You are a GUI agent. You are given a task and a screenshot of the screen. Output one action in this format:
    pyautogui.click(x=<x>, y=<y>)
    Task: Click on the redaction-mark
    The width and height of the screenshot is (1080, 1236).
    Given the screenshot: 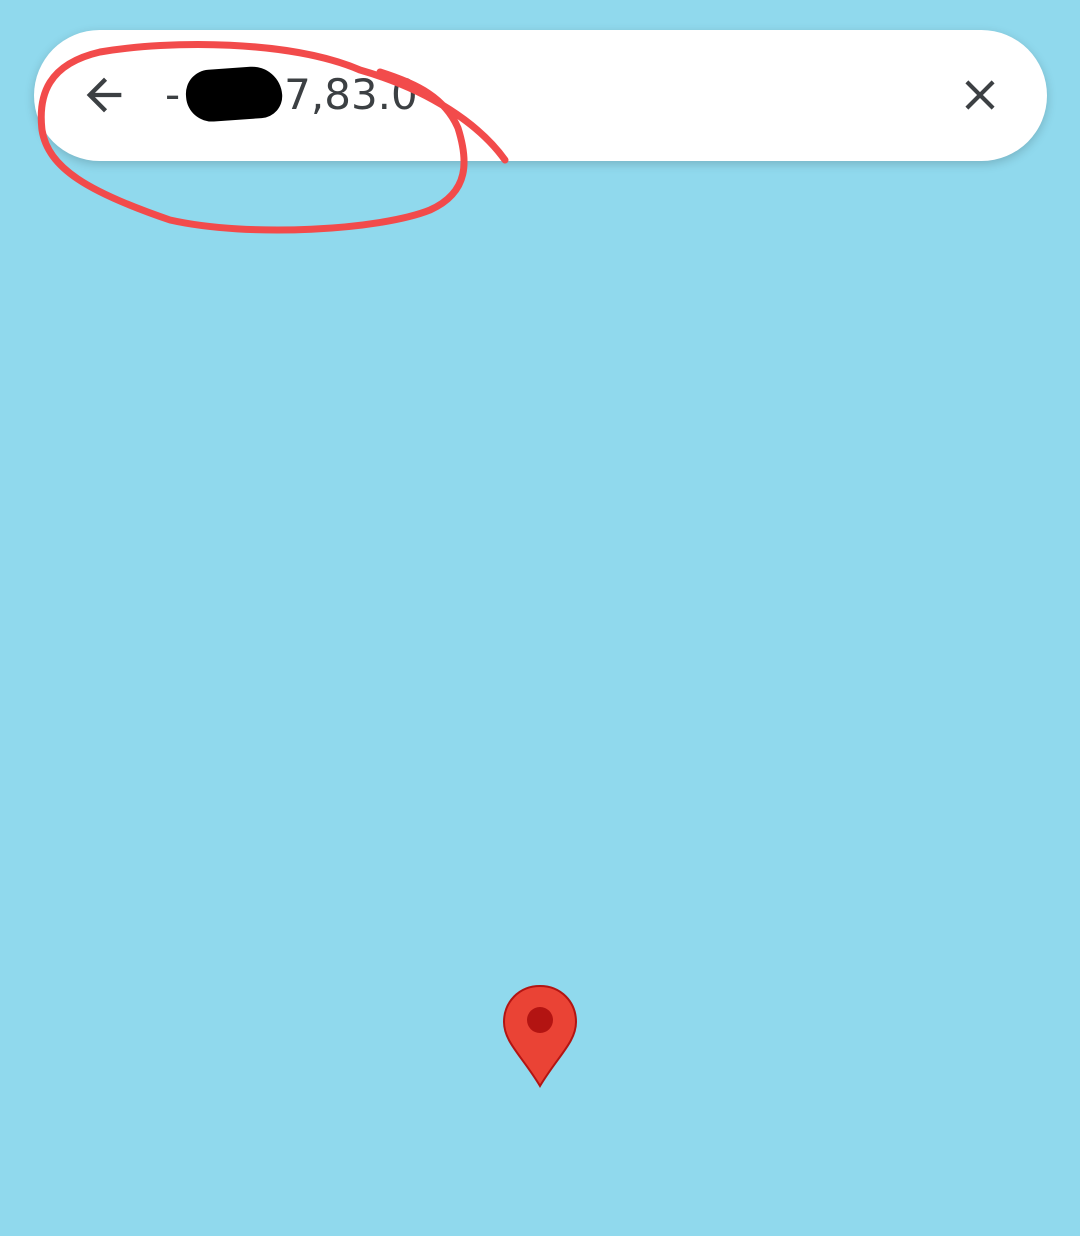 What is the action you would take?
    pyautogui.click(x=234, y=94)
    